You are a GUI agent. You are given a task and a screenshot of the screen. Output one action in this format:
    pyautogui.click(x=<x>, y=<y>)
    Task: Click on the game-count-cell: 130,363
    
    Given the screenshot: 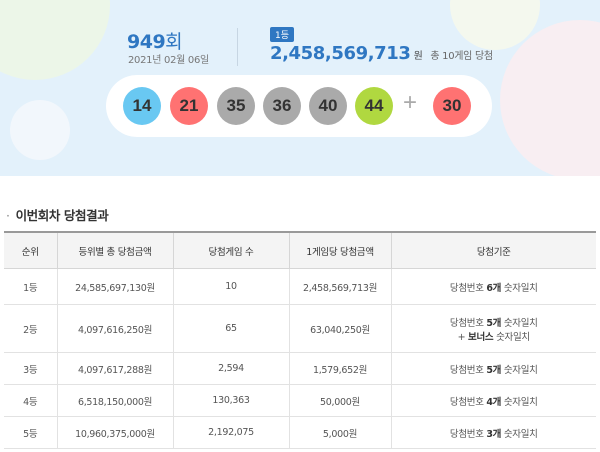 What is the action you would take?
    pyautogui.click(x=231, y=400)
    